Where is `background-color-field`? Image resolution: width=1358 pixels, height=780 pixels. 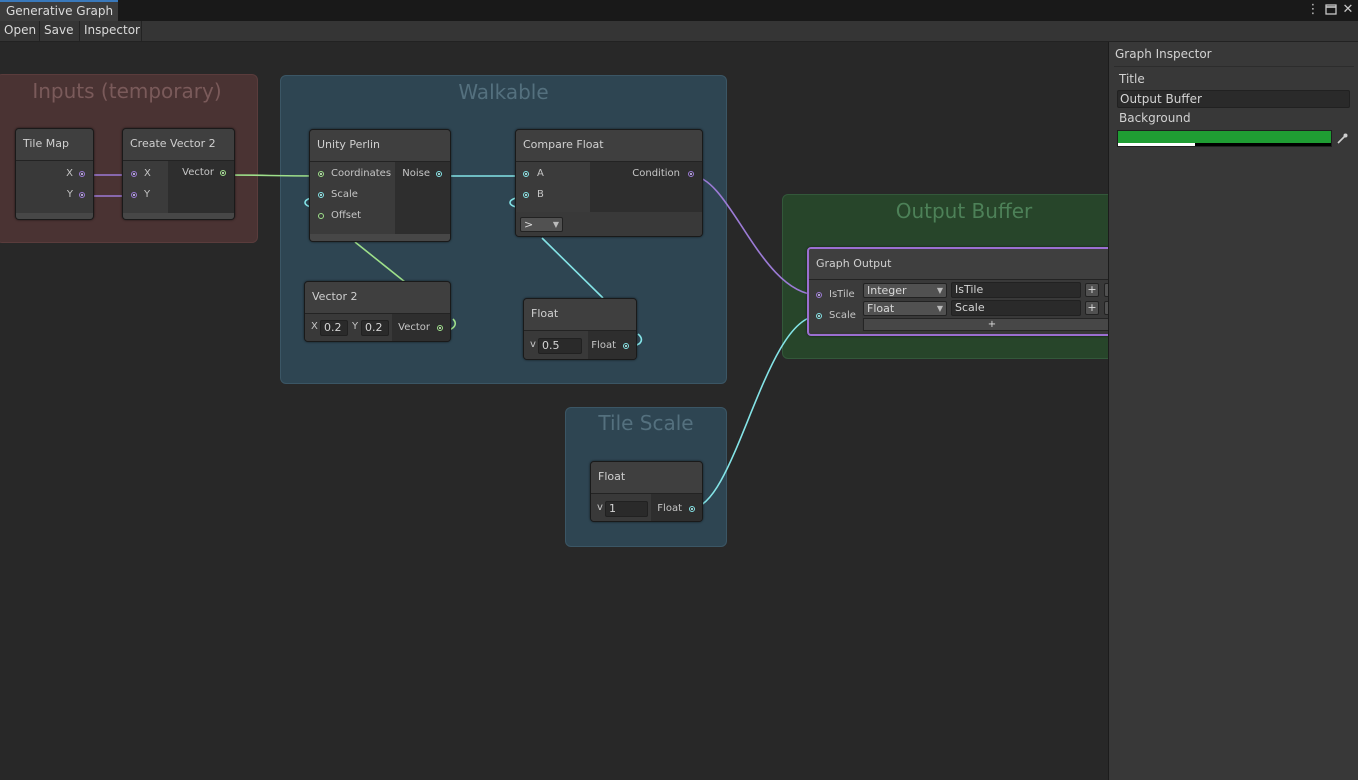 background-color-field is located at coordinates (1224, 138).